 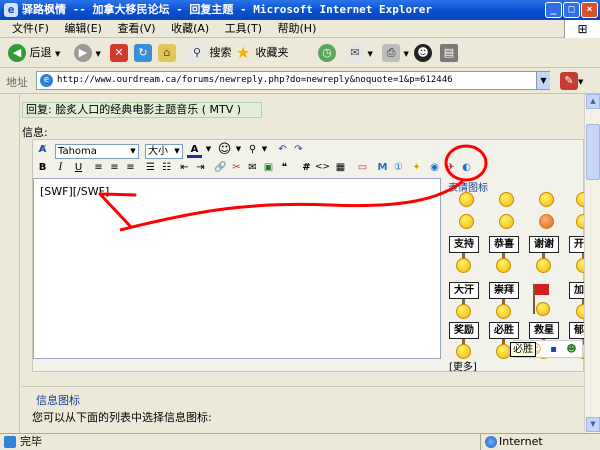 I want to click on smilie-flag-icon, so click(x=542, y=301).